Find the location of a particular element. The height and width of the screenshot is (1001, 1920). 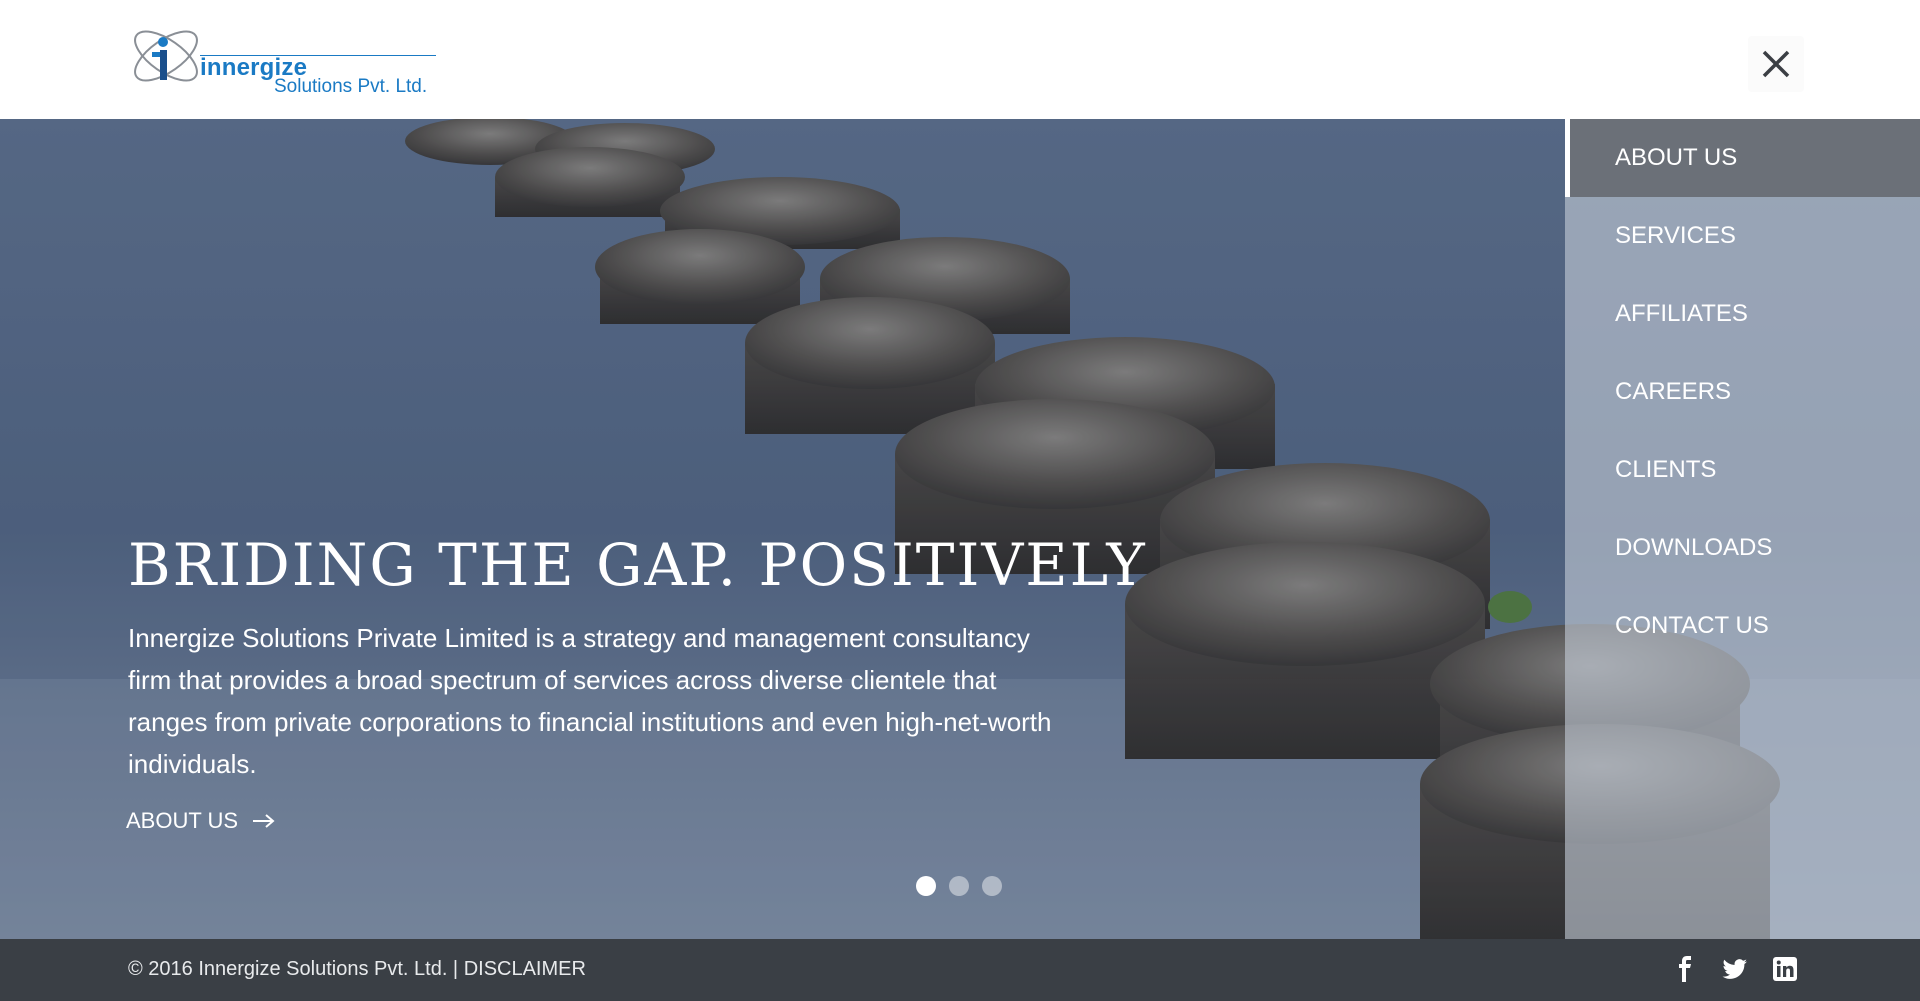

menu-item-contact-us: CONTACT US is located at coordinates (1742, 626).